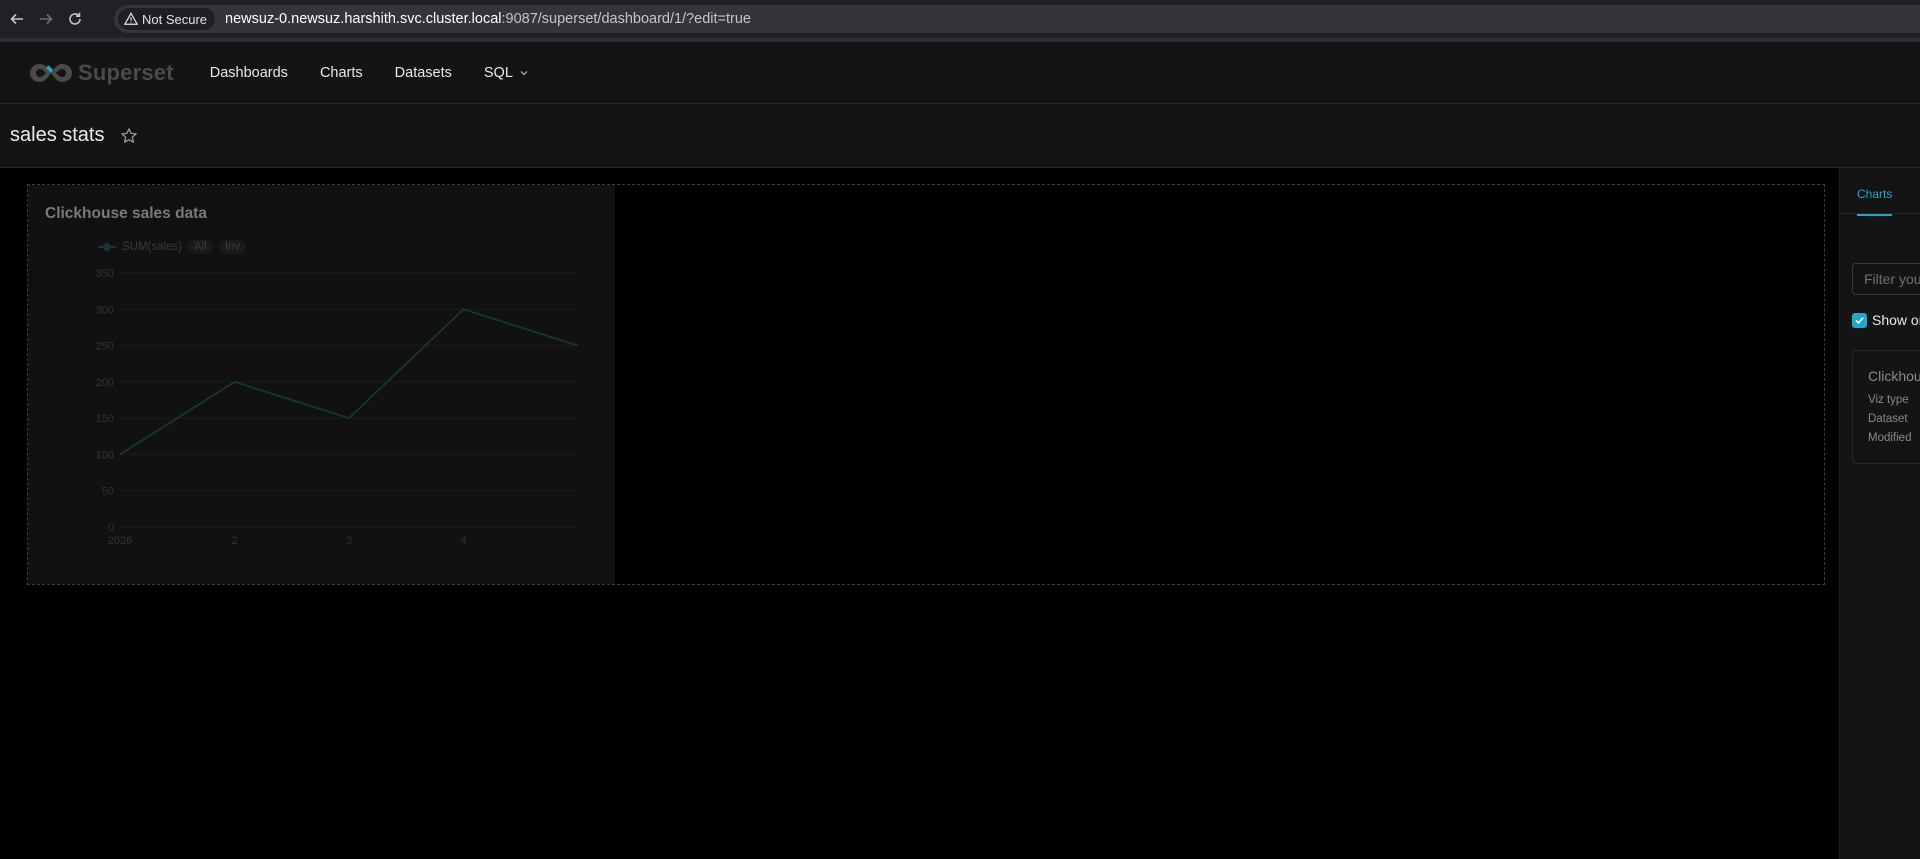 The height and width of the screenshot is (859, 1920). Describe the element at coordinates (57, 135) in the screenshot. I see `dashboard-title: sales stats` at that location.